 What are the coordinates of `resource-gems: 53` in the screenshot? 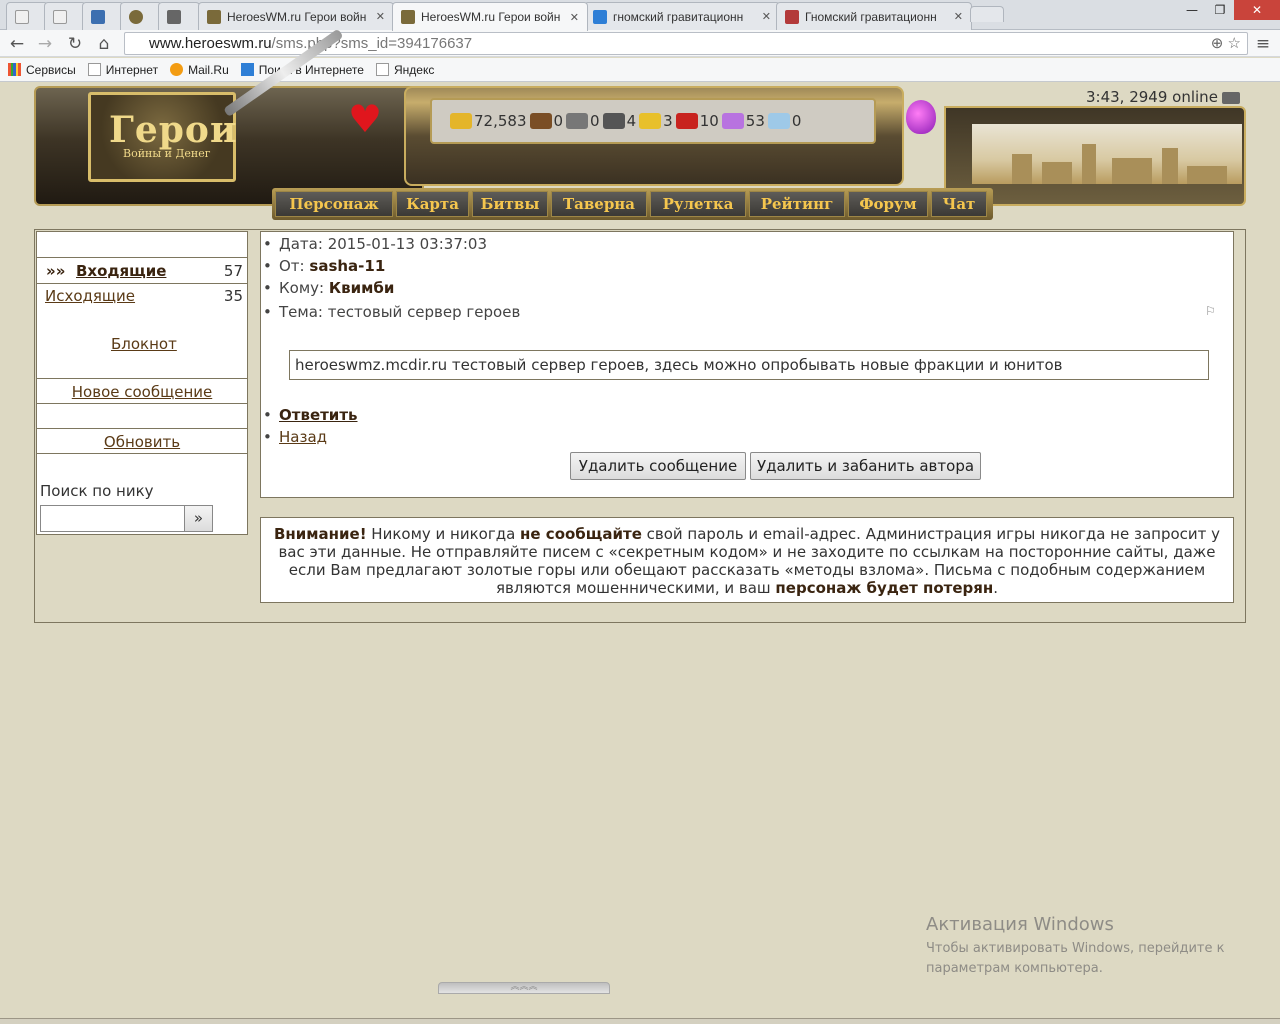 It's located at (743, 121).